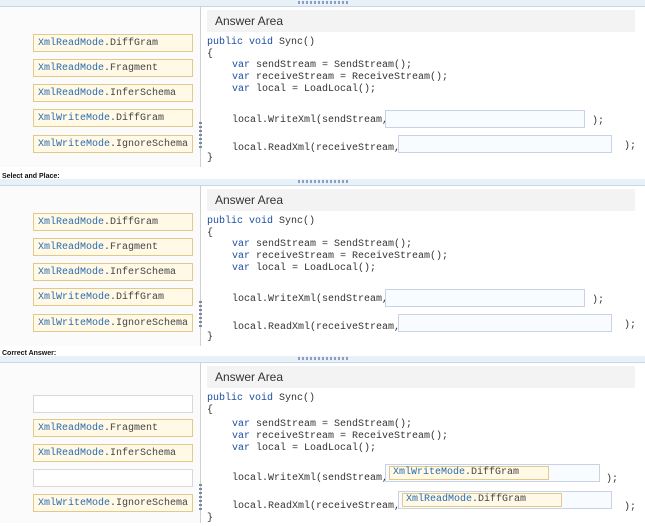  I want to click on read-drop-target: XmlReadMode.DiffGram, so click(505, 500).